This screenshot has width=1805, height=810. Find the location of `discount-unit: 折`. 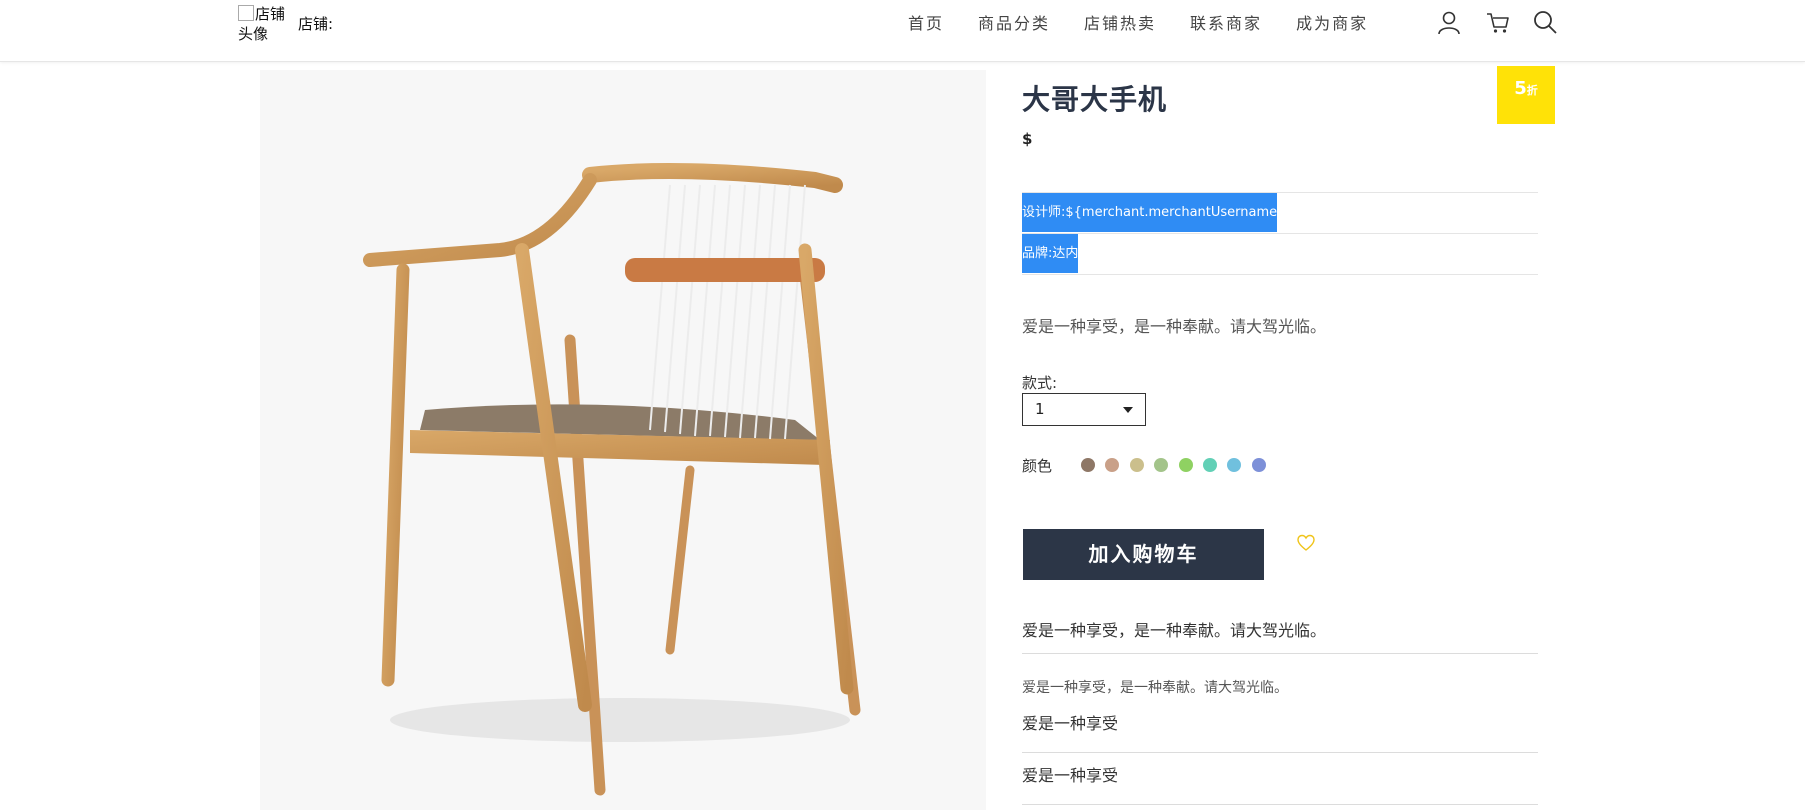

discount-unit: 折 is located at coordinates (1532, 90).